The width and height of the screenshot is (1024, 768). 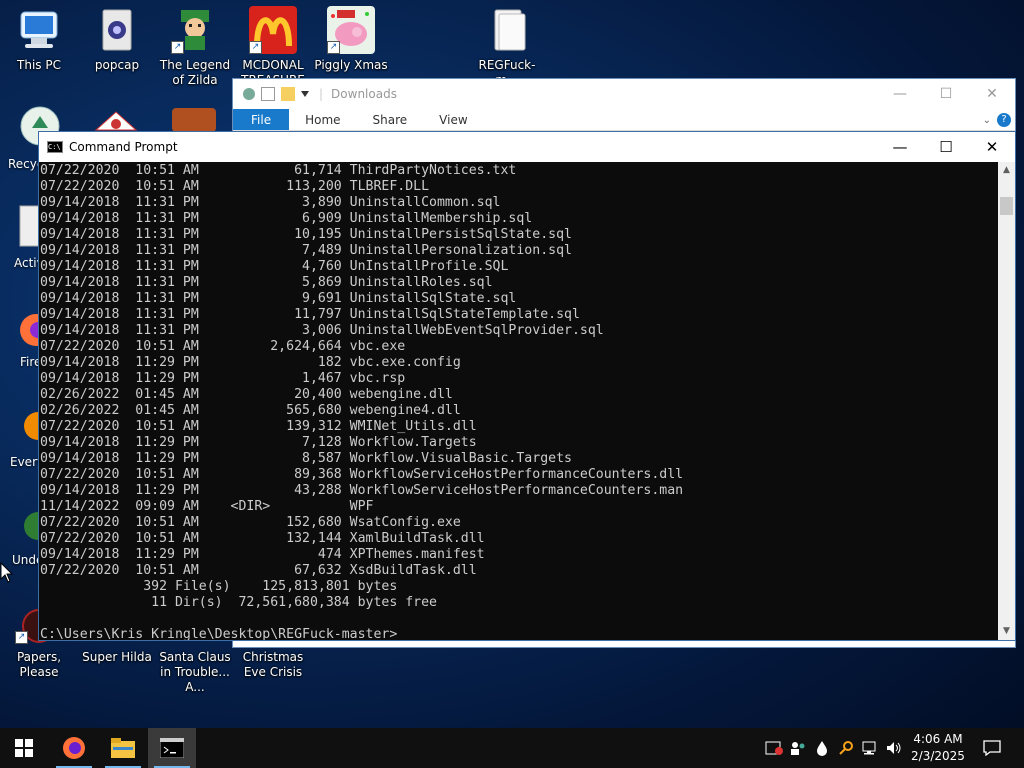 What do you see at coordinates (938, 748) in the screenshot?
I see `taskbar-clock: 4:06 AM 2/3/2025` at bounding box center [938, 748].